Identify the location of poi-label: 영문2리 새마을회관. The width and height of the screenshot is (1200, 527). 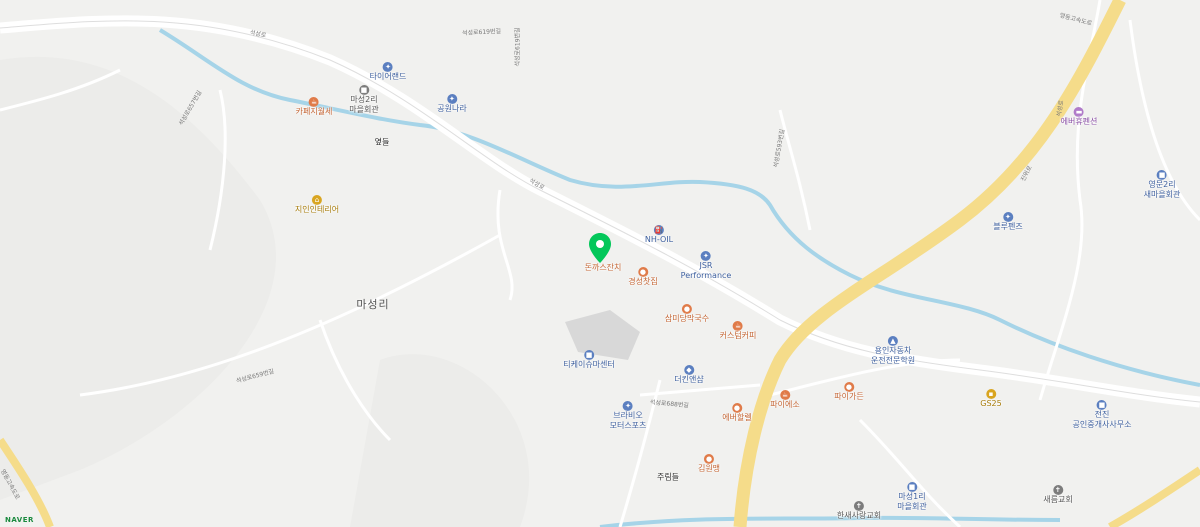
(1162, 189).